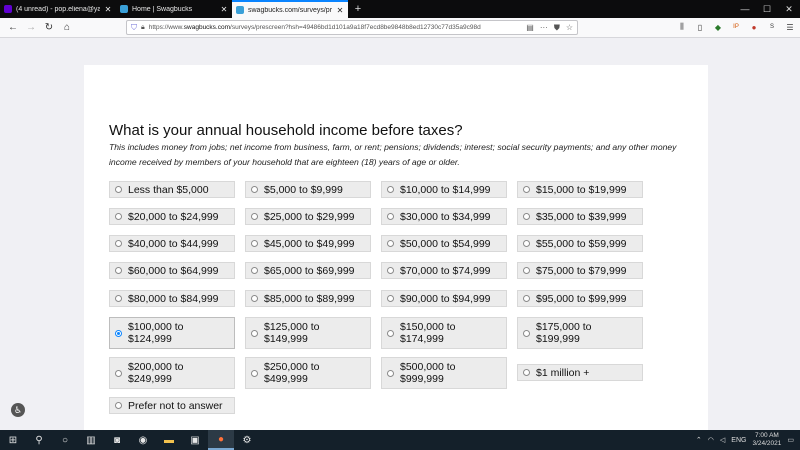 The width and height of the screenshot is (800, 450). What do you see at coordinates (580, 372) in the screenshot?
I see `income-option: $1 million +` at bounding box center [580, 372].